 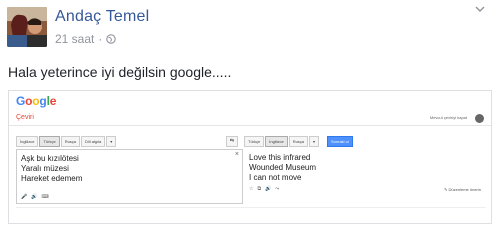 I want to click on source-language-bar: İngilizce Türkçe Rusça Dili algıla ▾, so click(x=66, y=141).